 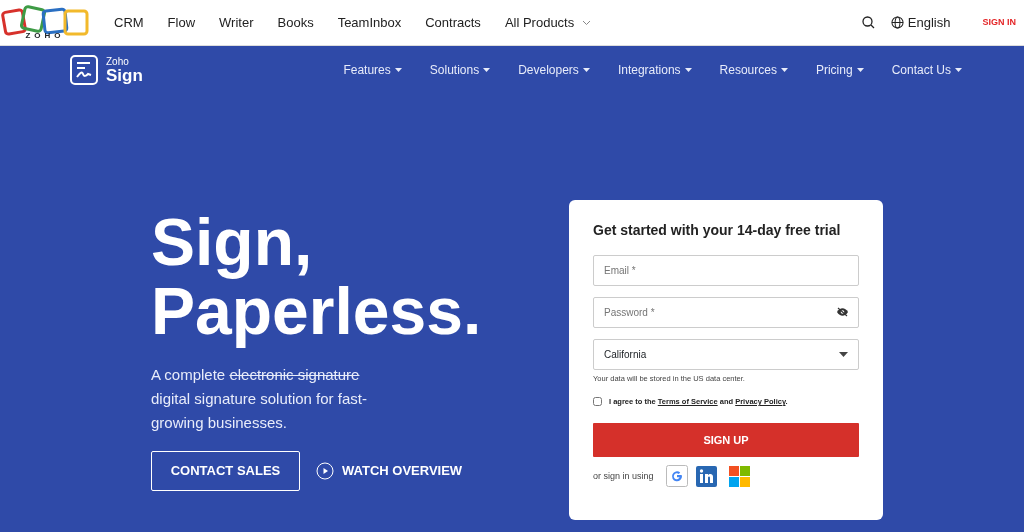 I want to click on eye-hidden-icon, so click(x=842, y=311).